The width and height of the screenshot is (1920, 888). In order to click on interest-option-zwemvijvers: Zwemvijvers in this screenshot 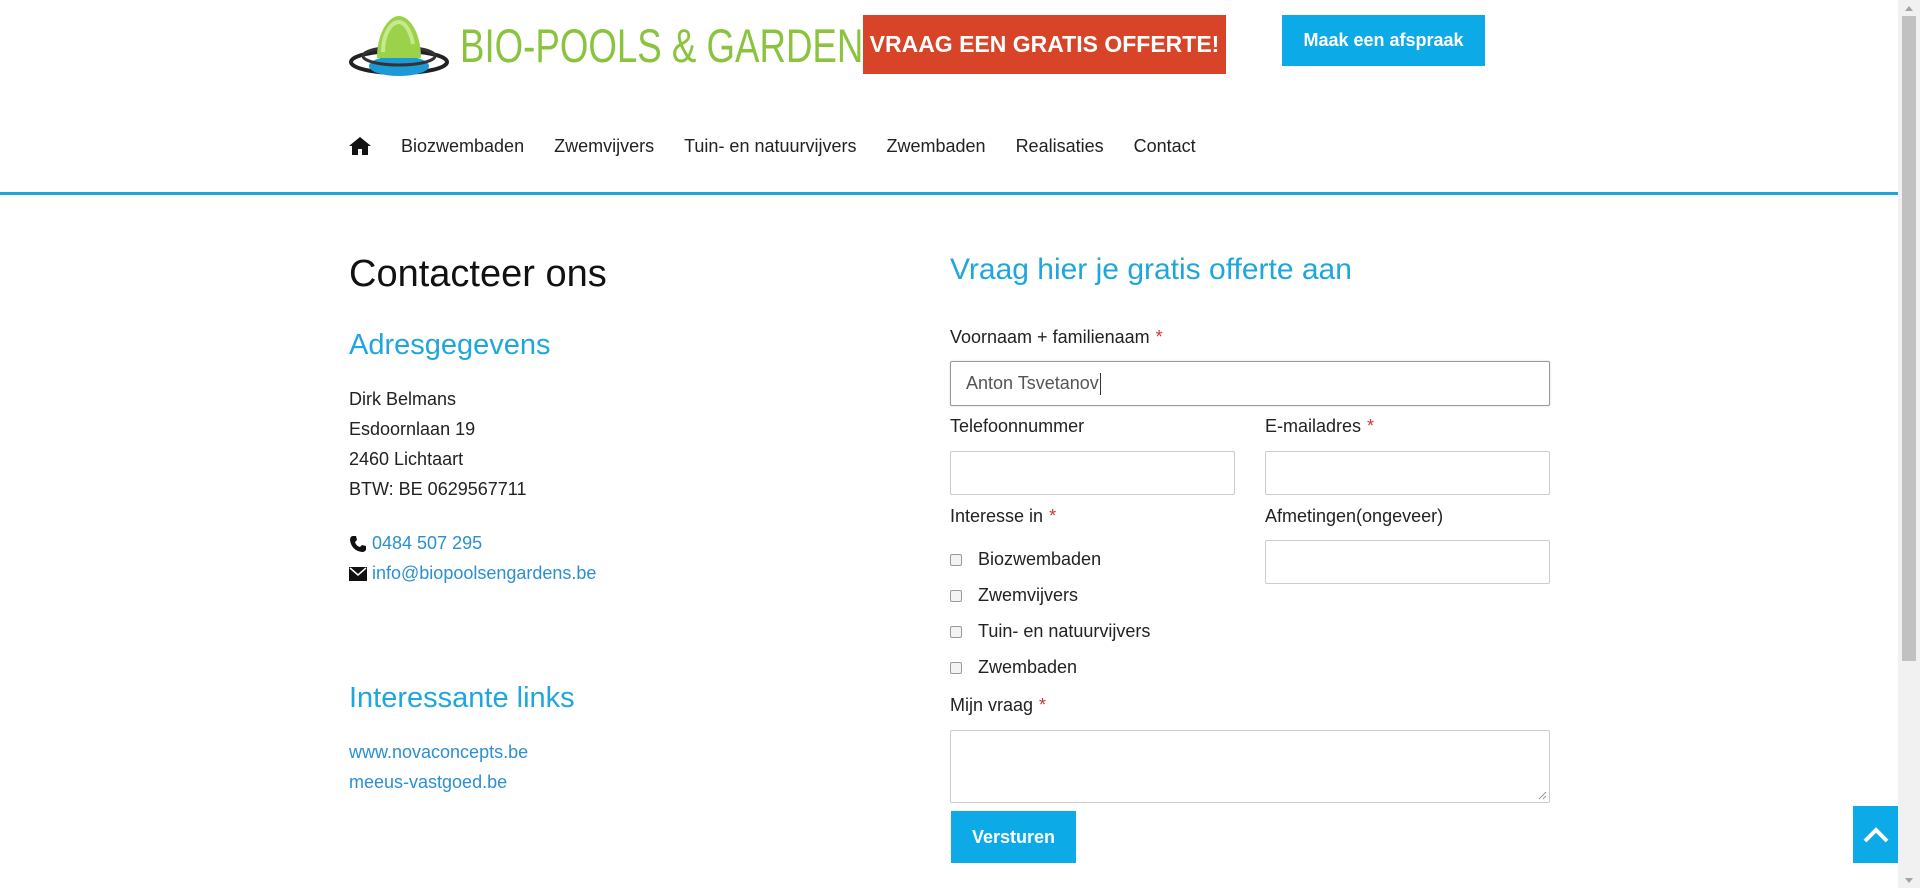, I will do `click(1014, 595)`.